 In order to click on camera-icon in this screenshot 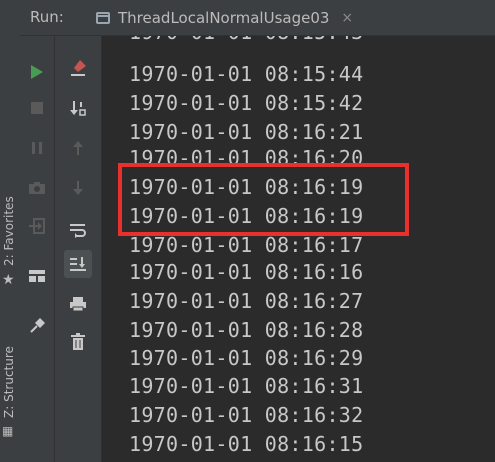, I will do `click(37, 188)`.